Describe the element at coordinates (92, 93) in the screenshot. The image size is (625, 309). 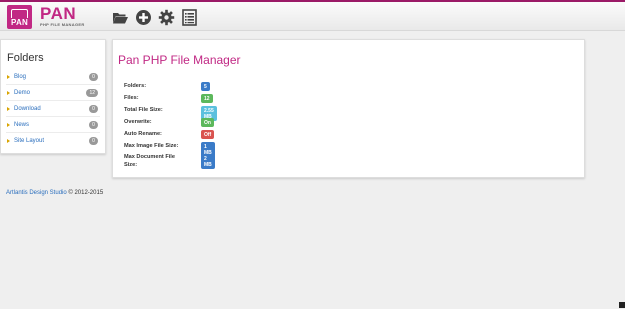
I see `folder-count-badge: 12` at that location.